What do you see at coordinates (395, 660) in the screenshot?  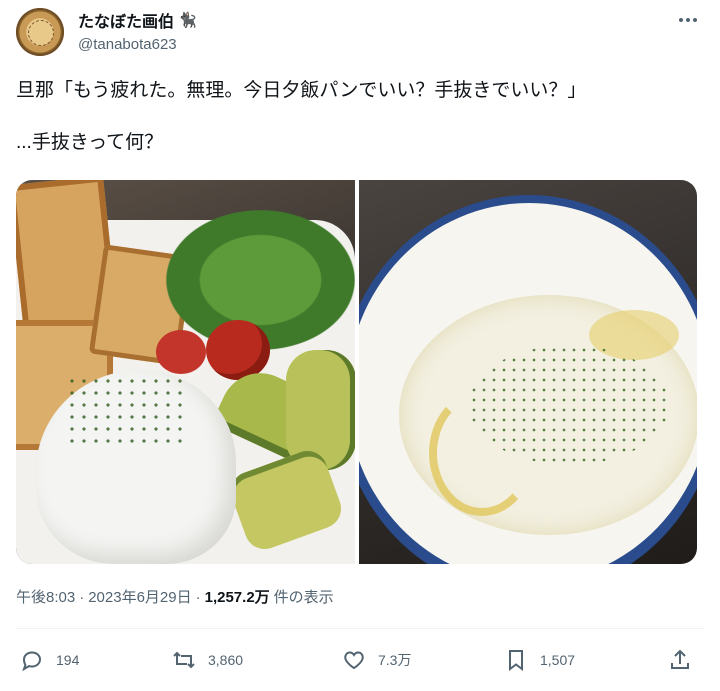 I see `like-count: 7.3万` at bounding box center [395, 660].